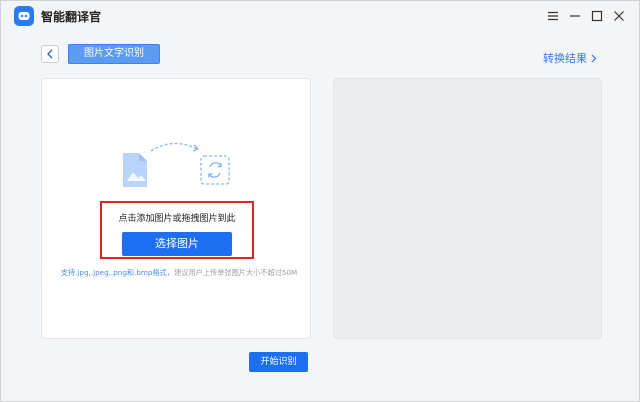 The image size is (640, 402). What do you see at coordinates (320, 16) in the screenshot?
I see `title-bar: 智能翻译官` at bounding box center [320, 16].